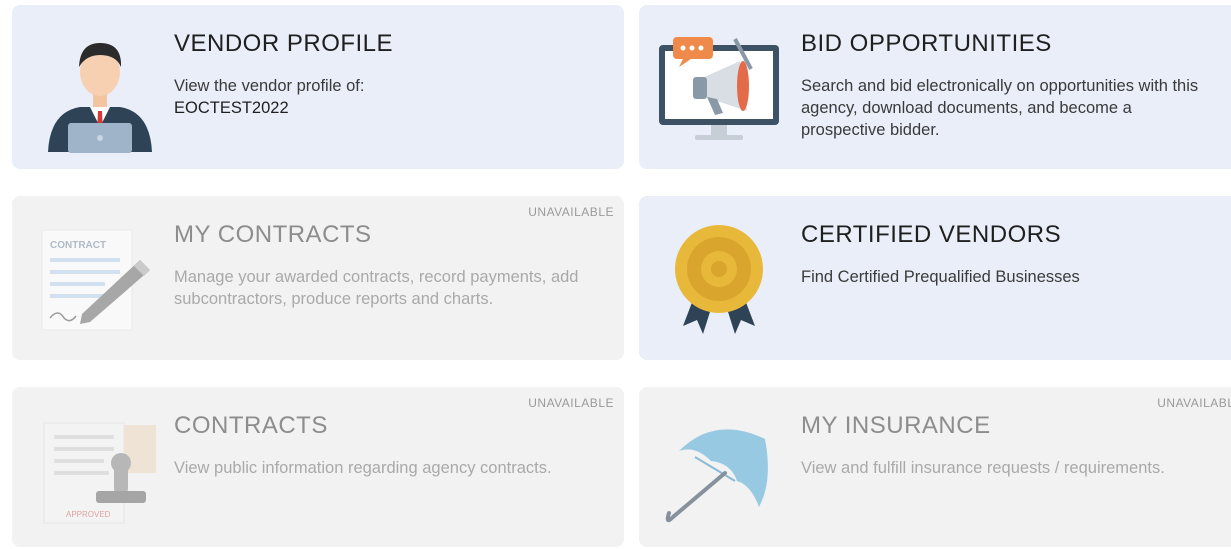  Describe the element at coordinates (720, 481) in the screenshot. I see `umbrella-icon` at that location.